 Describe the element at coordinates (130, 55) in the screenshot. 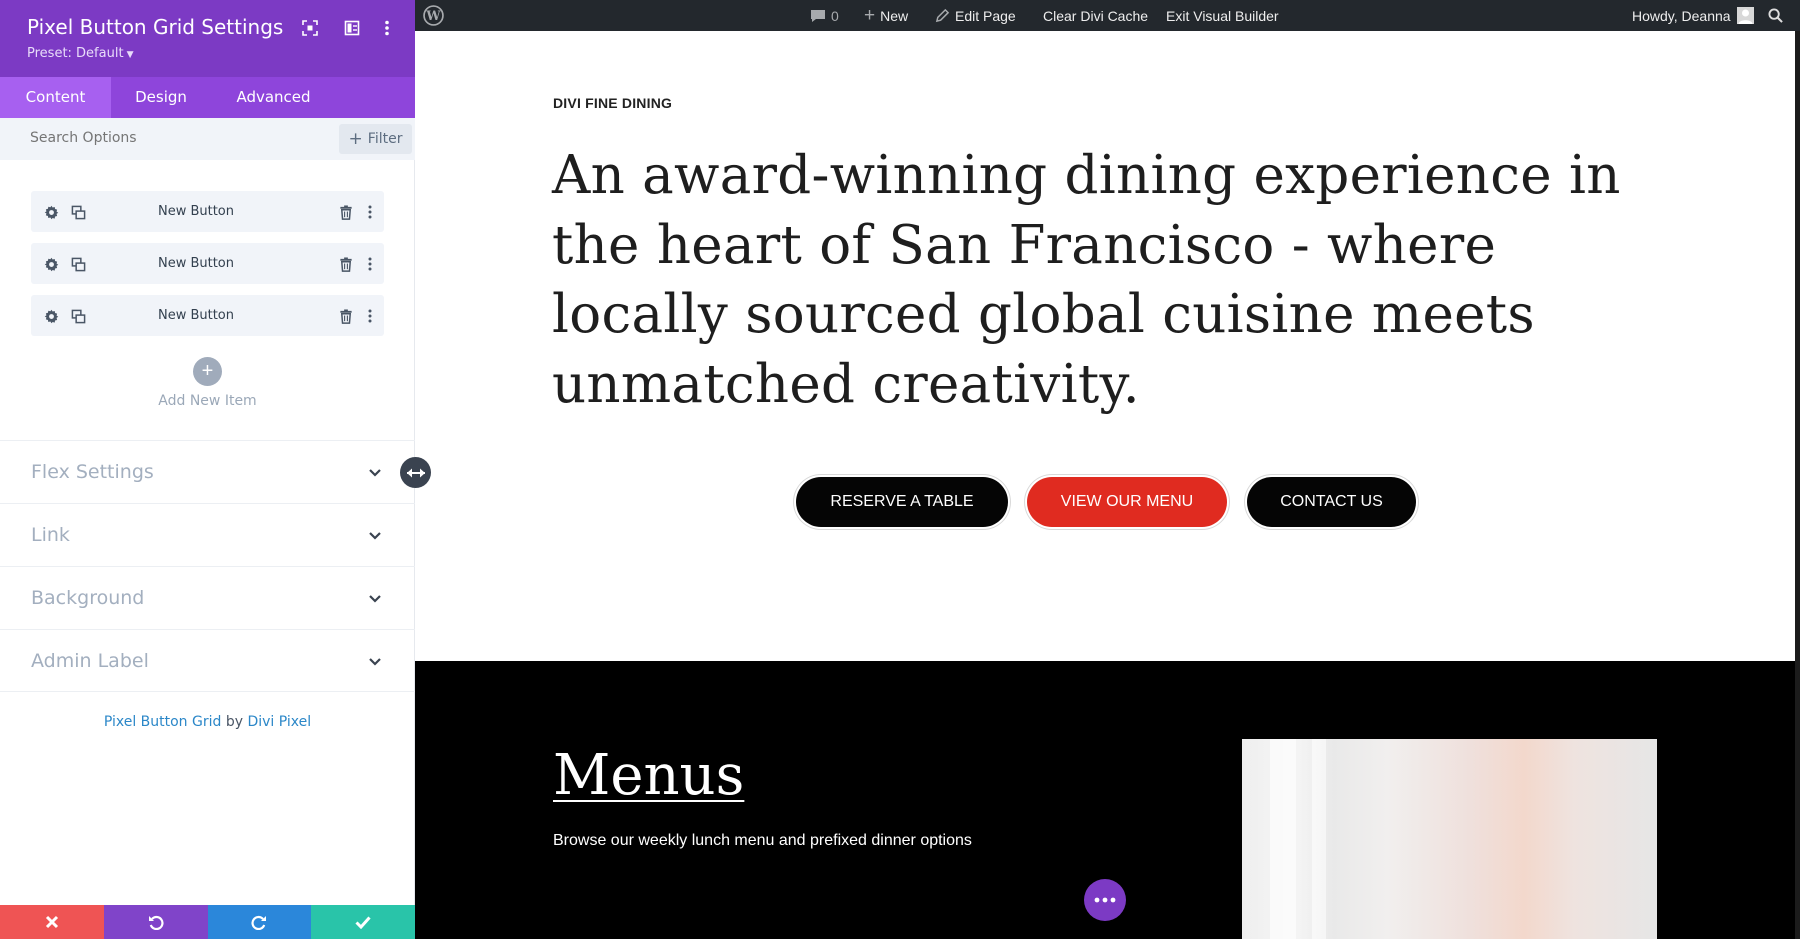

I see `caret-down-icon: ▼` at that location.